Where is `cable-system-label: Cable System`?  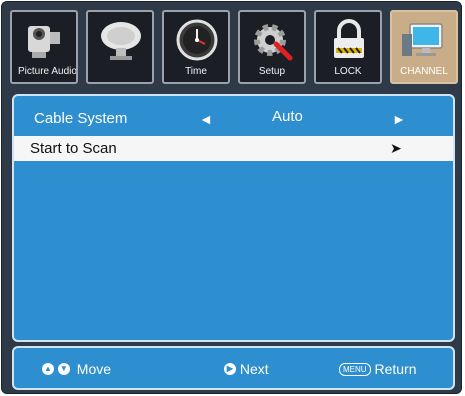
cable-system-label: Cable System is located at coordinates (81, 118).